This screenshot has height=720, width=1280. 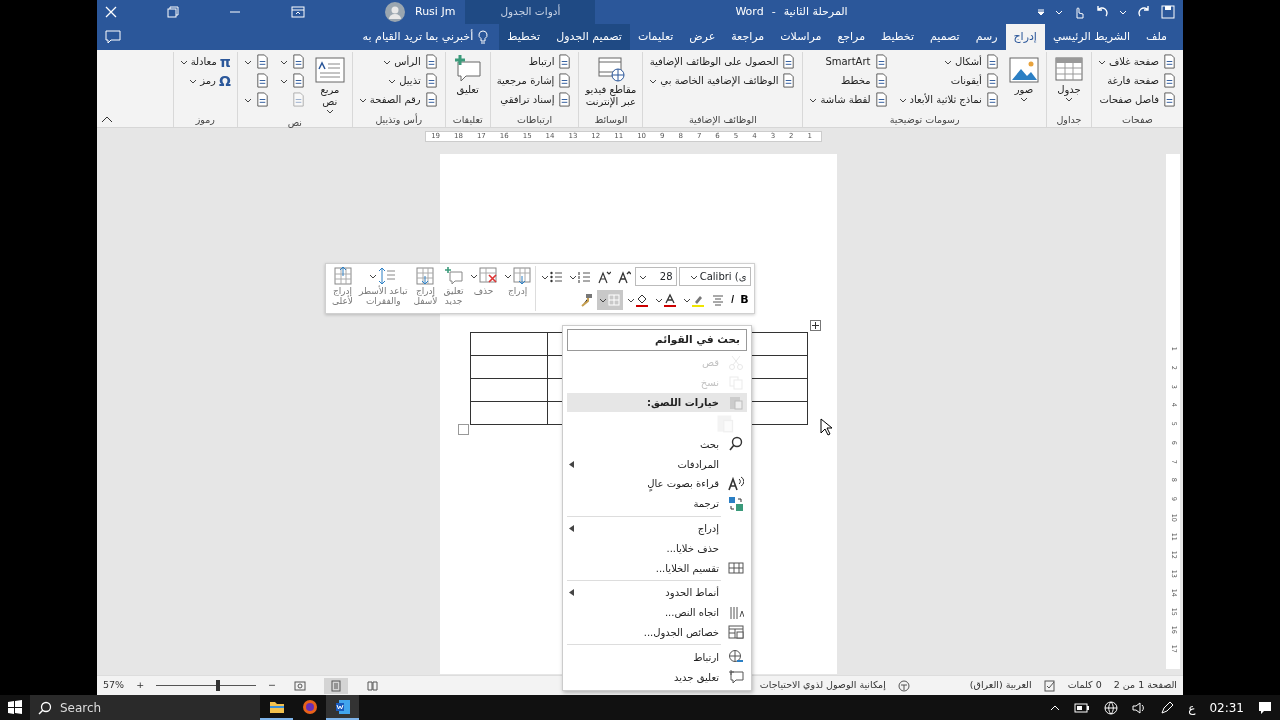 I want to click on word-icon, so click(x=342, y=706).